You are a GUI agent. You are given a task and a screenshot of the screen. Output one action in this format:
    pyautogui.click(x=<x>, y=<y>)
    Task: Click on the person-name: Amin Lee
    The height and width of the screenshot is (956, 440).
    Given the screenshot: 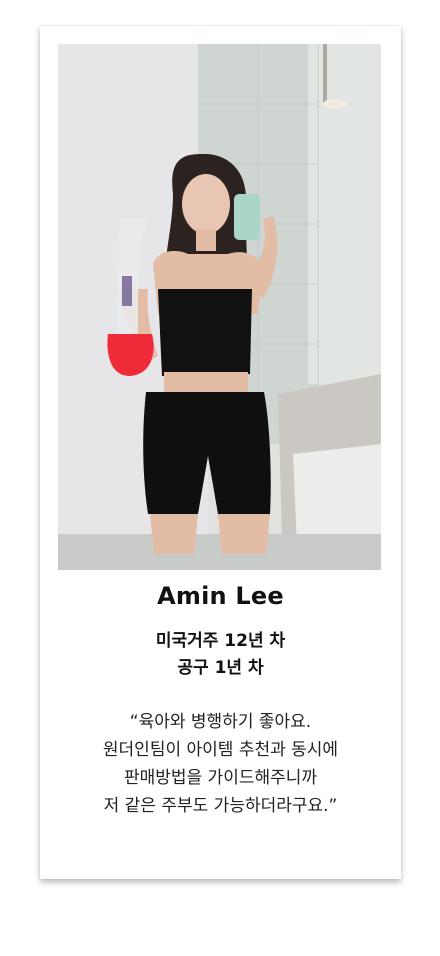 What is the action you would take?
    pyautogui.click(x=220, y=596)
    